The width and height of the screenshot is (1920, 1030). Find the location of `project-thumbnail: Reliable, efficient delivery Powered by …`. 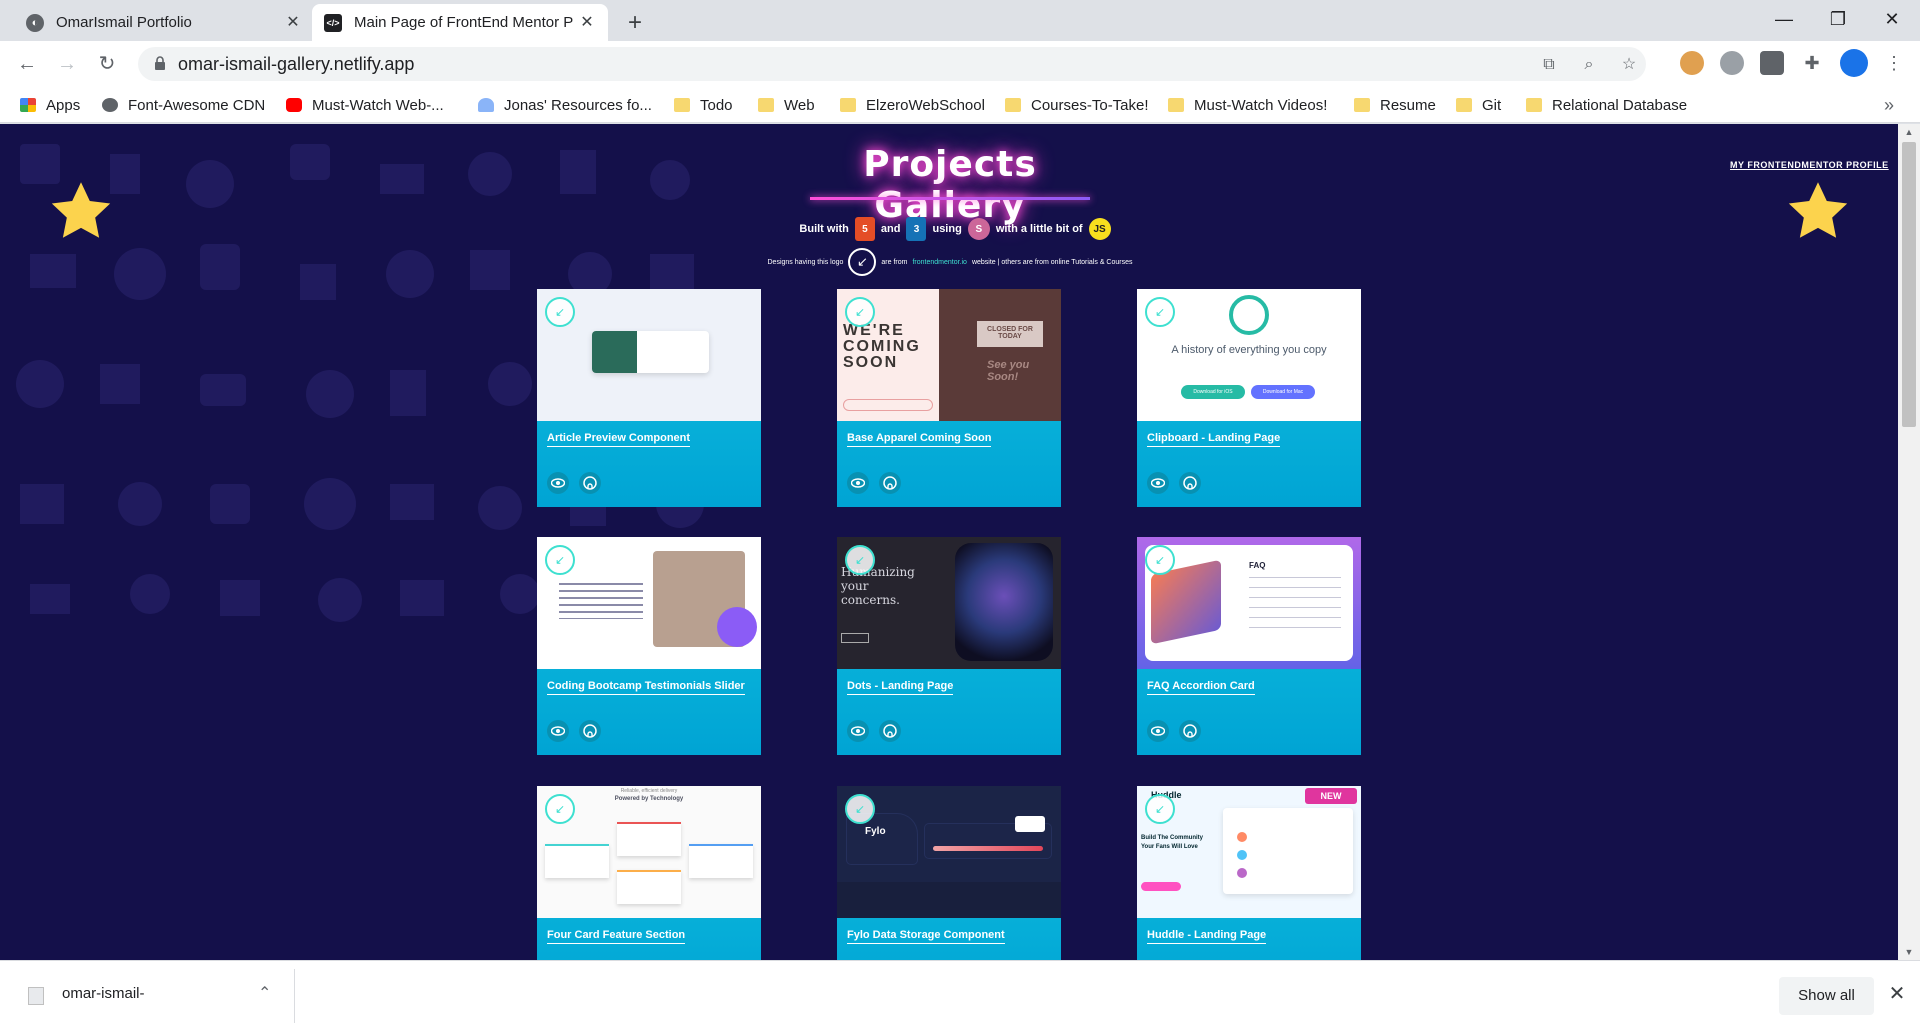

project-thumbnail: Reliable, efficient delivery Powered by … is located at coordinates (649, 852).